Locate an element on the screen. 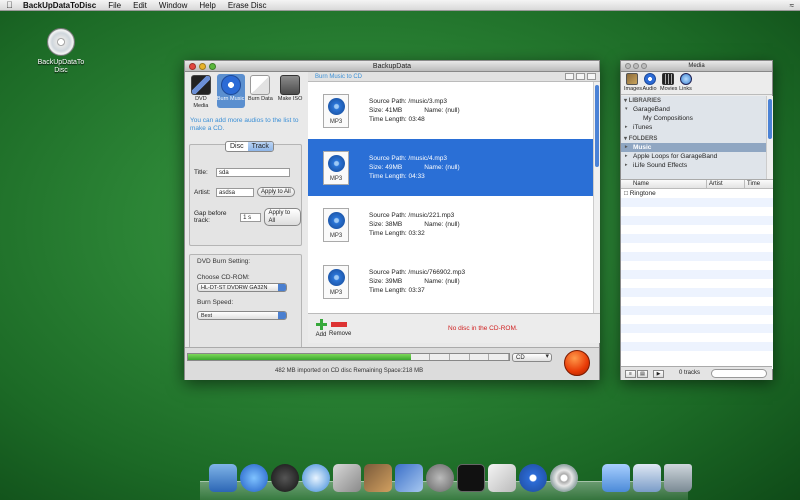  backupdata-disc-icon is located at coordinates (564, 478).